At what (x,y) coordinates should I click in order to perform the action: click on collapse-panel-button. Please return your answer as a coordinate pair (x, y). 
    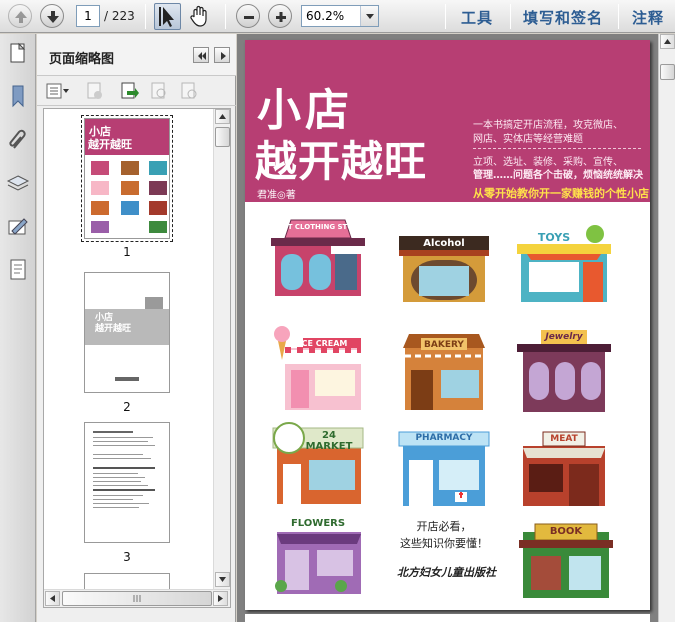
    Looking at the image, I should click on (201, 55).